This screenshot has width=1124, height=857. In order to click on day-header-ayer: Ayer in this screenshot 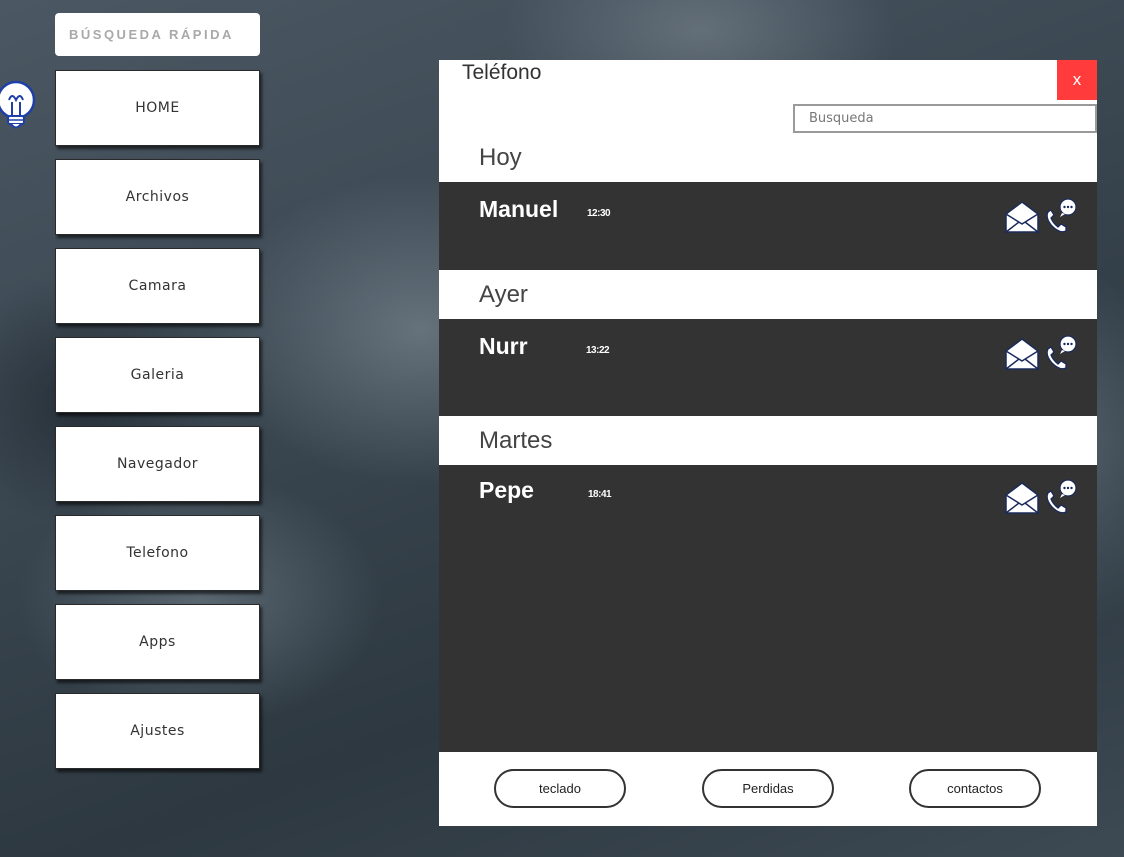, I will do `click(768, 294)`.